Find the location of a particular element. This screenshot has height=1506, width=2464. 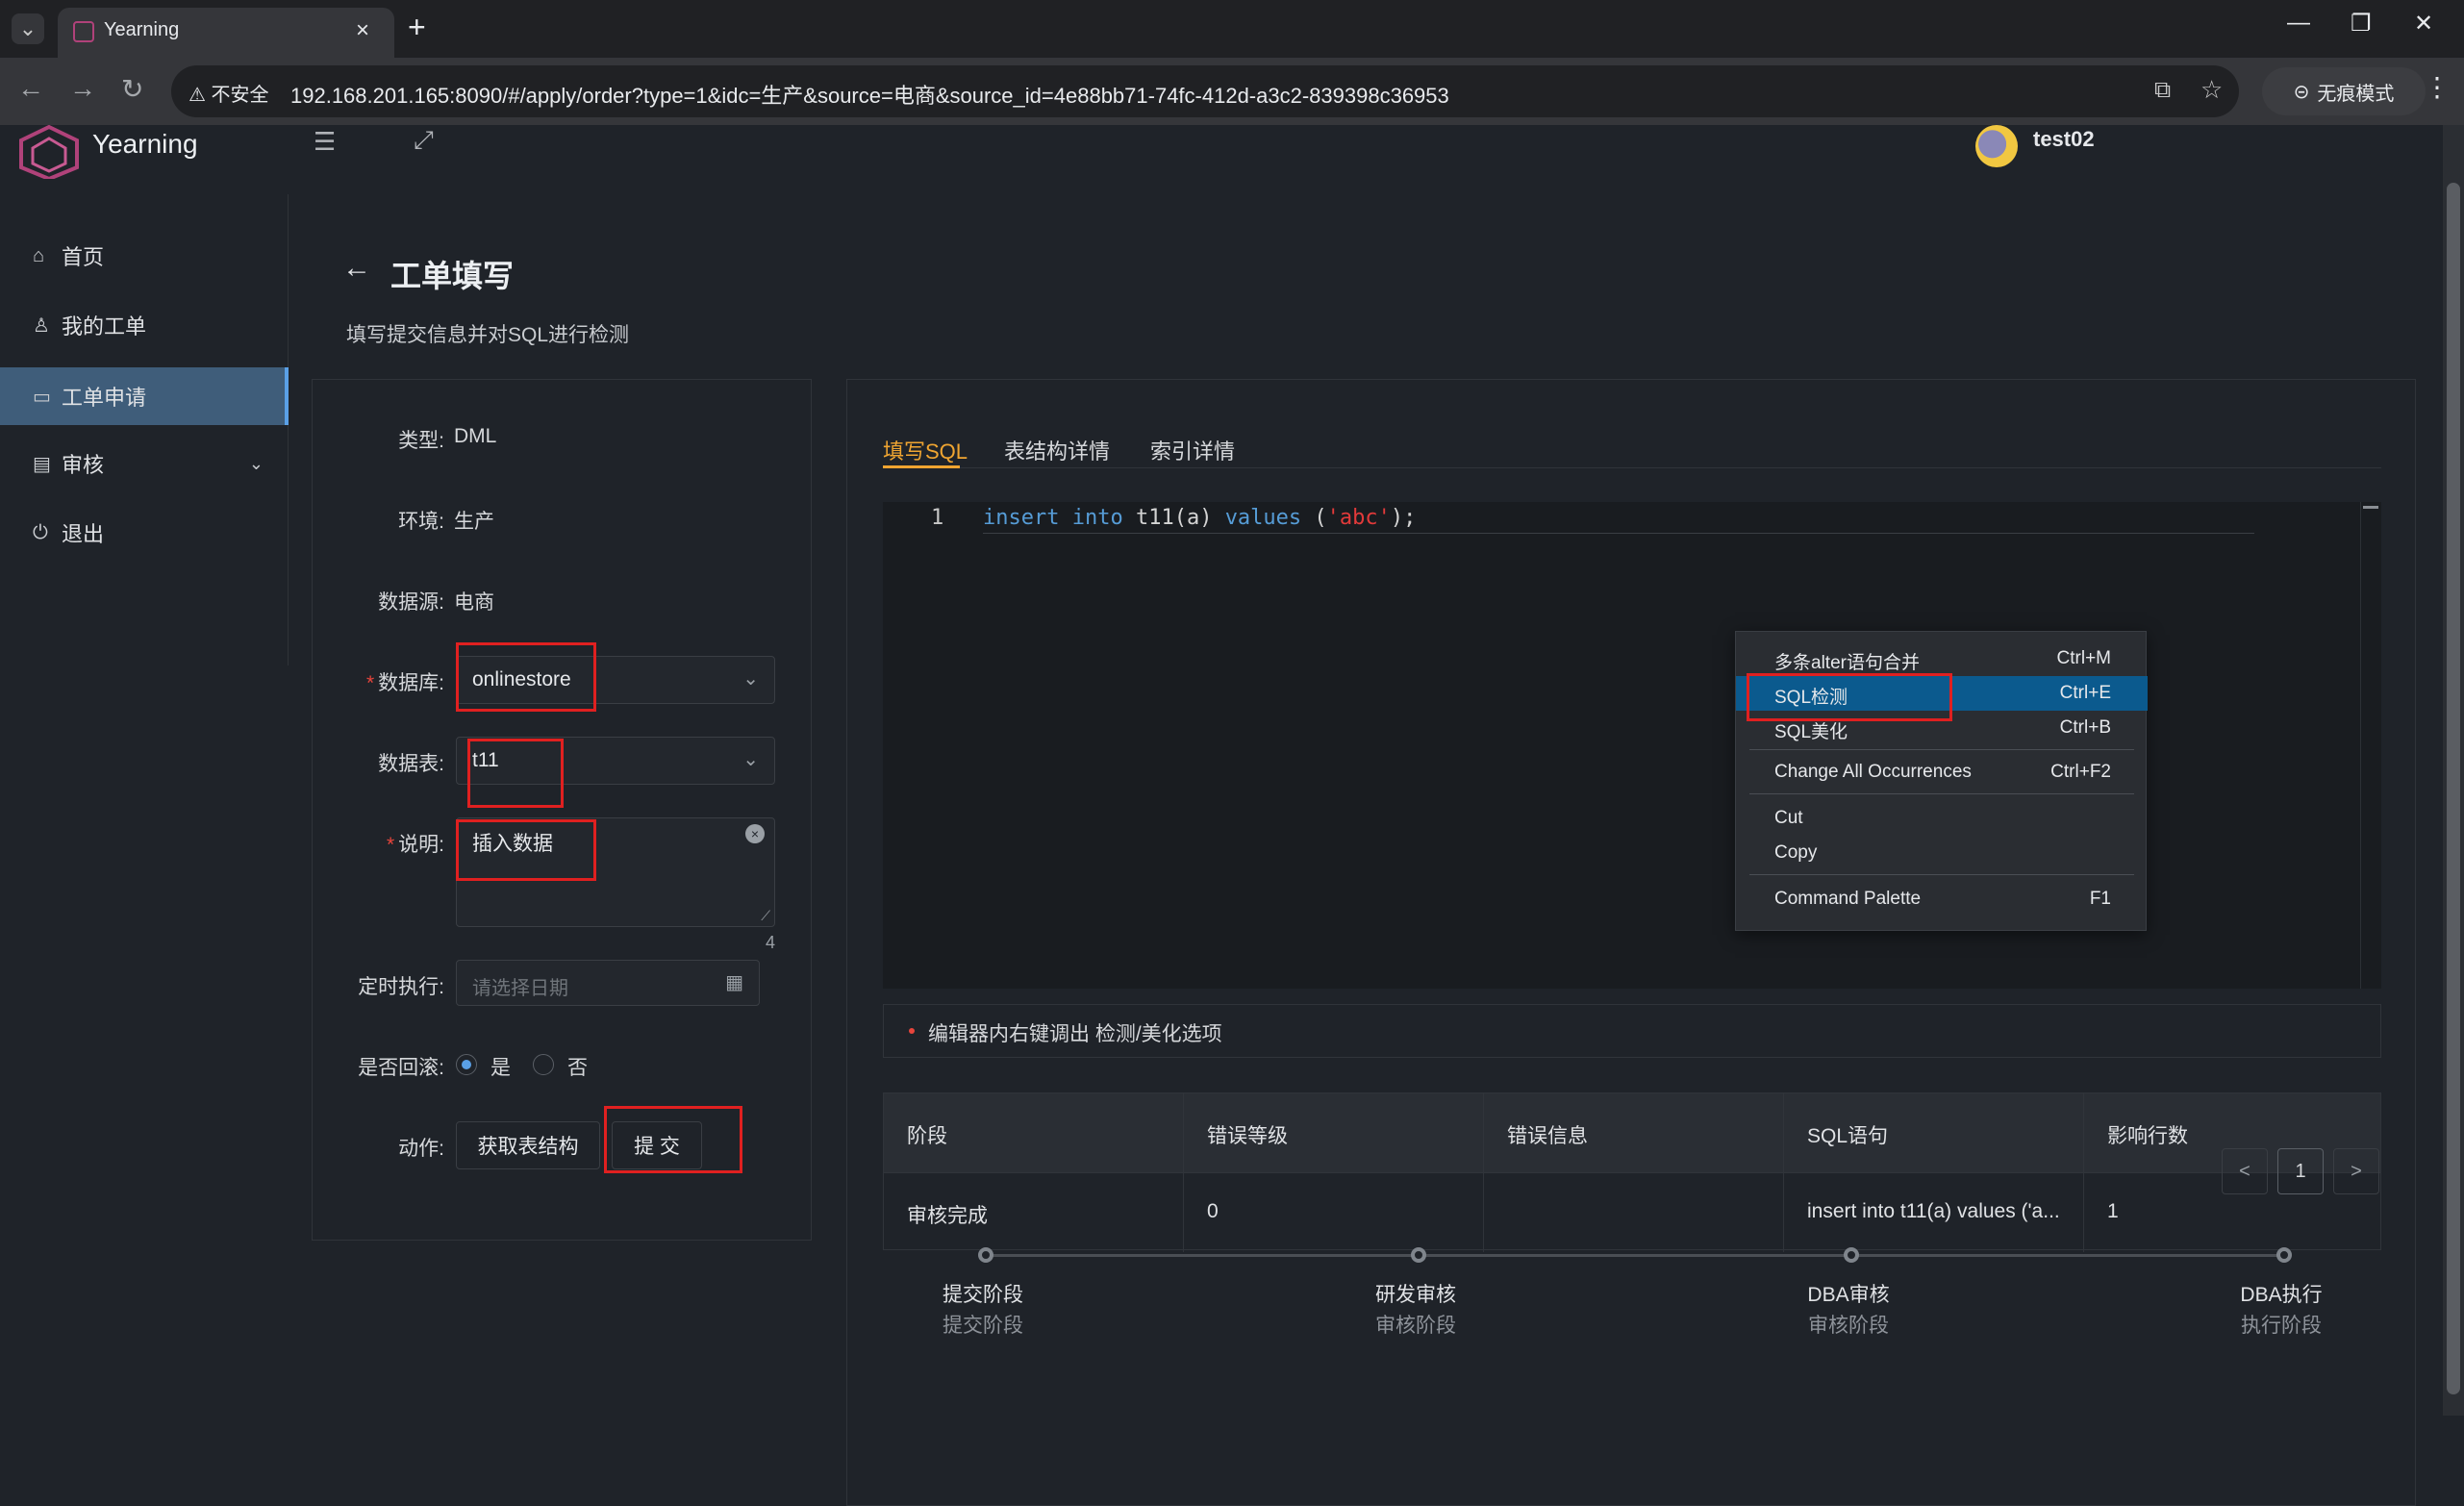

avatar is located at coordinates (1996, 146).